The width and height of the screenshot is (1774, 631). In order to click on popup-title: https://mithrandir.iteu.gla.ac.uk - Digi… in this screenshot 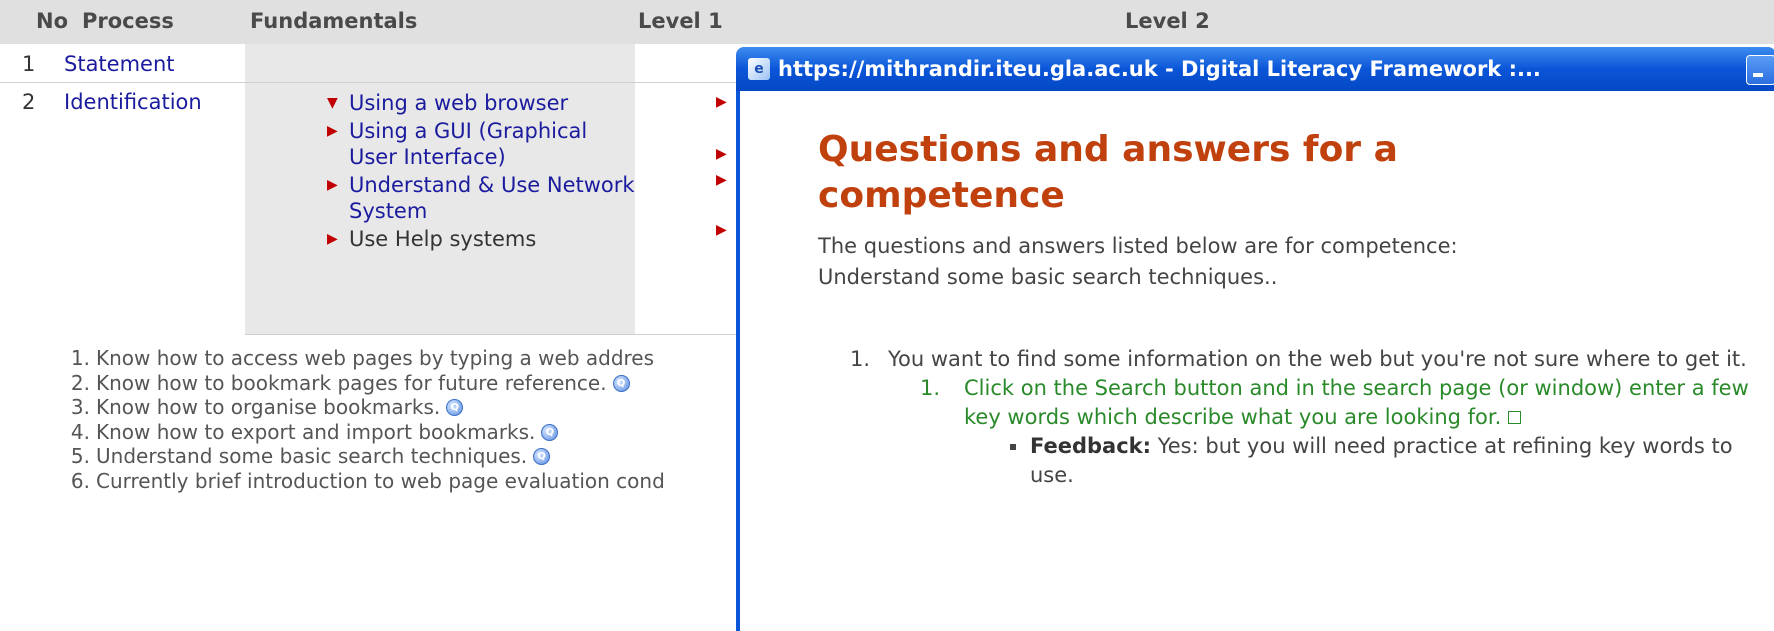, I will do `click(1159, 69)`.